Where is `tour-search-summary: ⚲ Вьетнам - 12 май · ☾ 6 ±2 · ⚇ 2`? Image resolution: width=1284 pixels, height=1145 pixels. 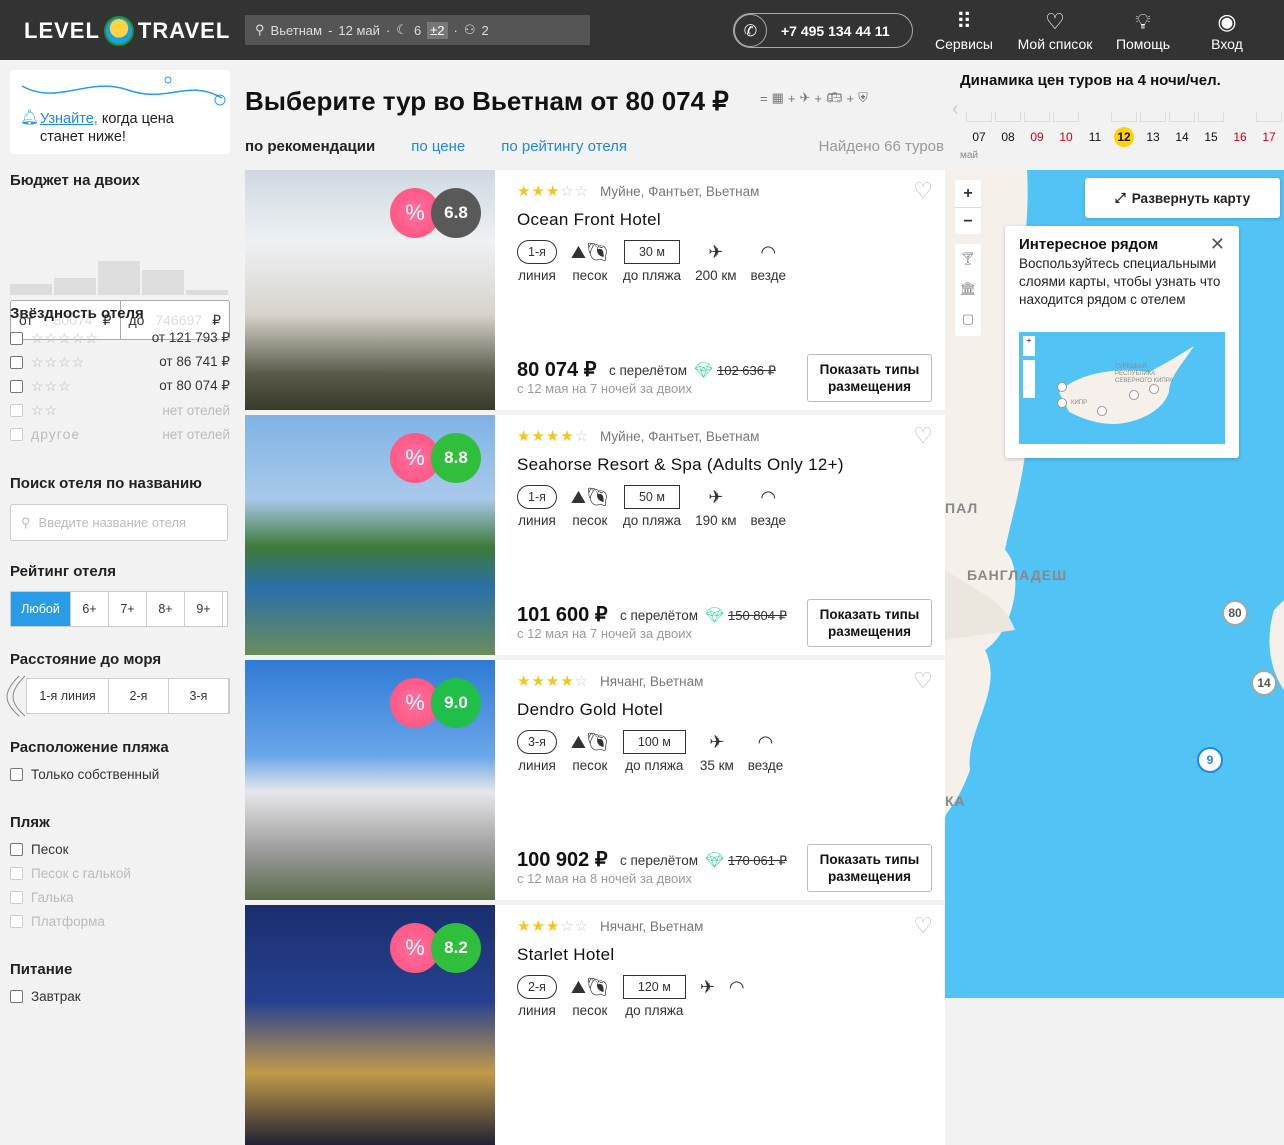
tour-search-summary: ⚲ Вьетнам - 12 май · ☾ 6 ±2 · ⚇ 2 is located at coordinates (417, 30).